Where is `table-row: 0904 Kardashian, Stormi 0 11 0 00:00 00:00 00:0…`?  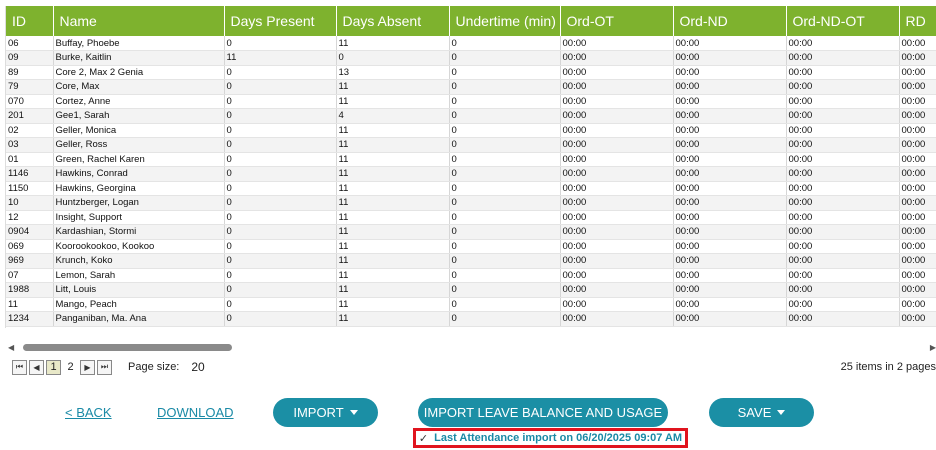
table-row: 0904 Kardashian, Stormi 0 11 0 00:00 00:00 00:0… is located at coordinates (471, 232).